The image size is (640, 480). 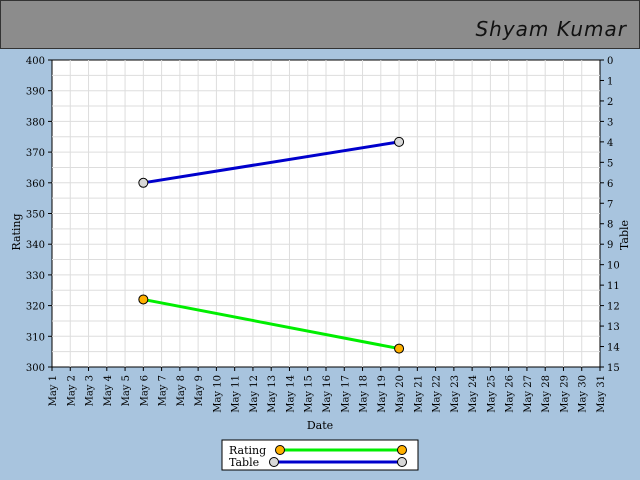 What do you see at coordinates (613, 307) in the screenshot?
I see `right-tick-label: 12` at bounding box center [613, 307].